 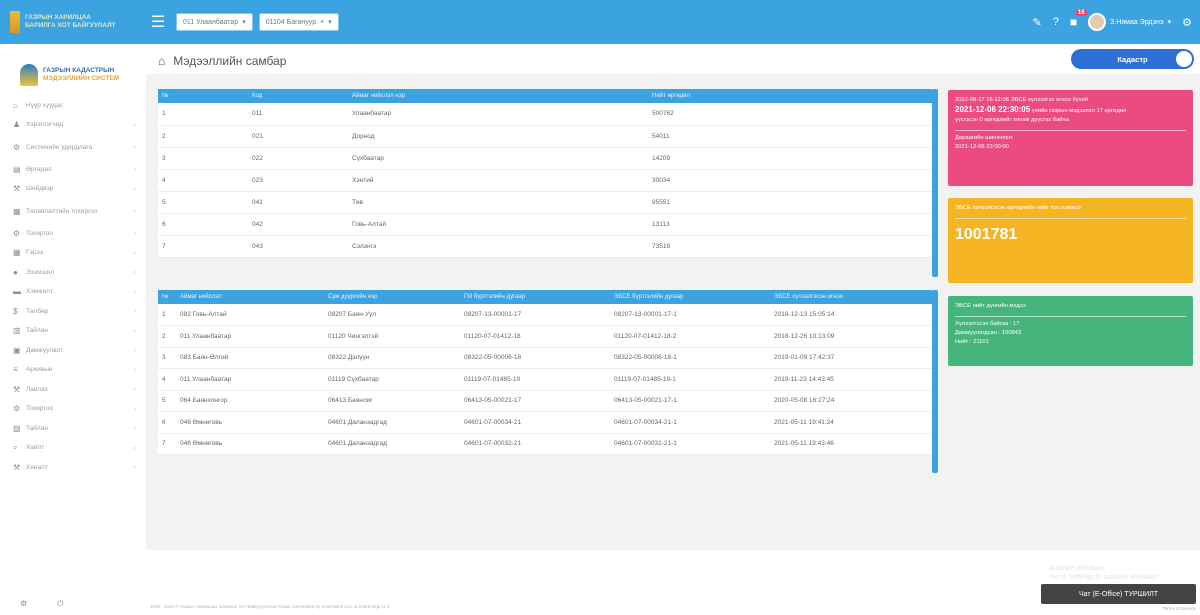 What do you see at coordinates (535, 401) in the screenshot?
I see `table-cell: 06413-05-00021-17` at bounding box center [535, 401].